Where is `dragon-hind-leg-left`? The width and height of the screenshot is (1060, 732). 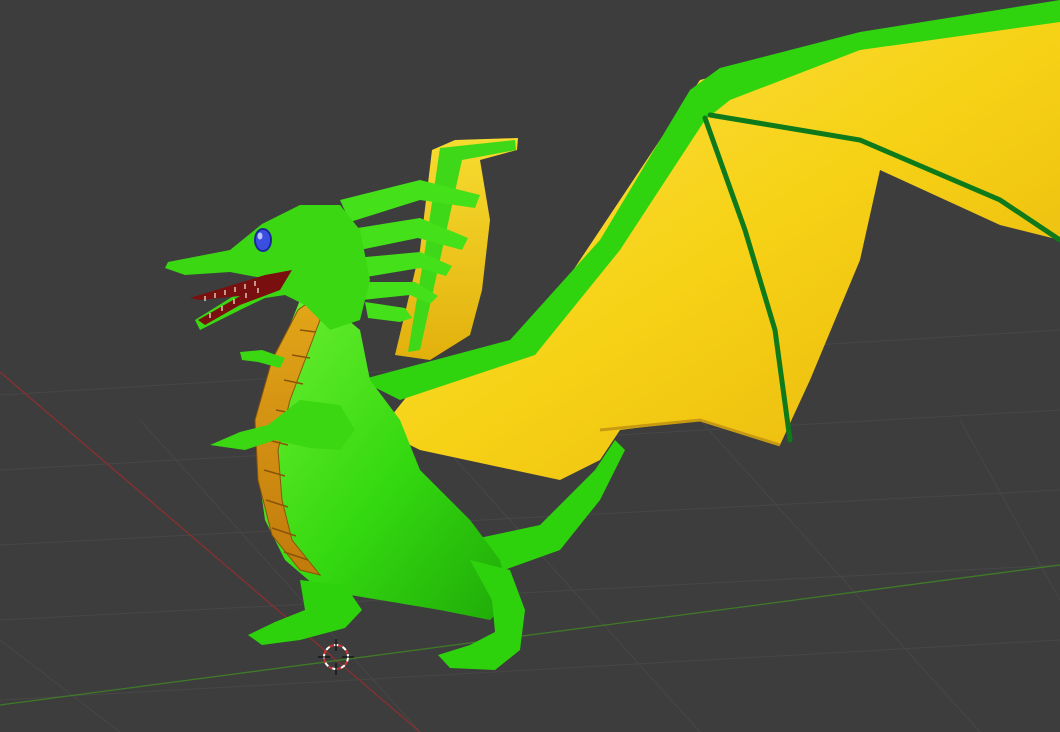
dragon-hind-leg-left is located at coordinates (305, 612).